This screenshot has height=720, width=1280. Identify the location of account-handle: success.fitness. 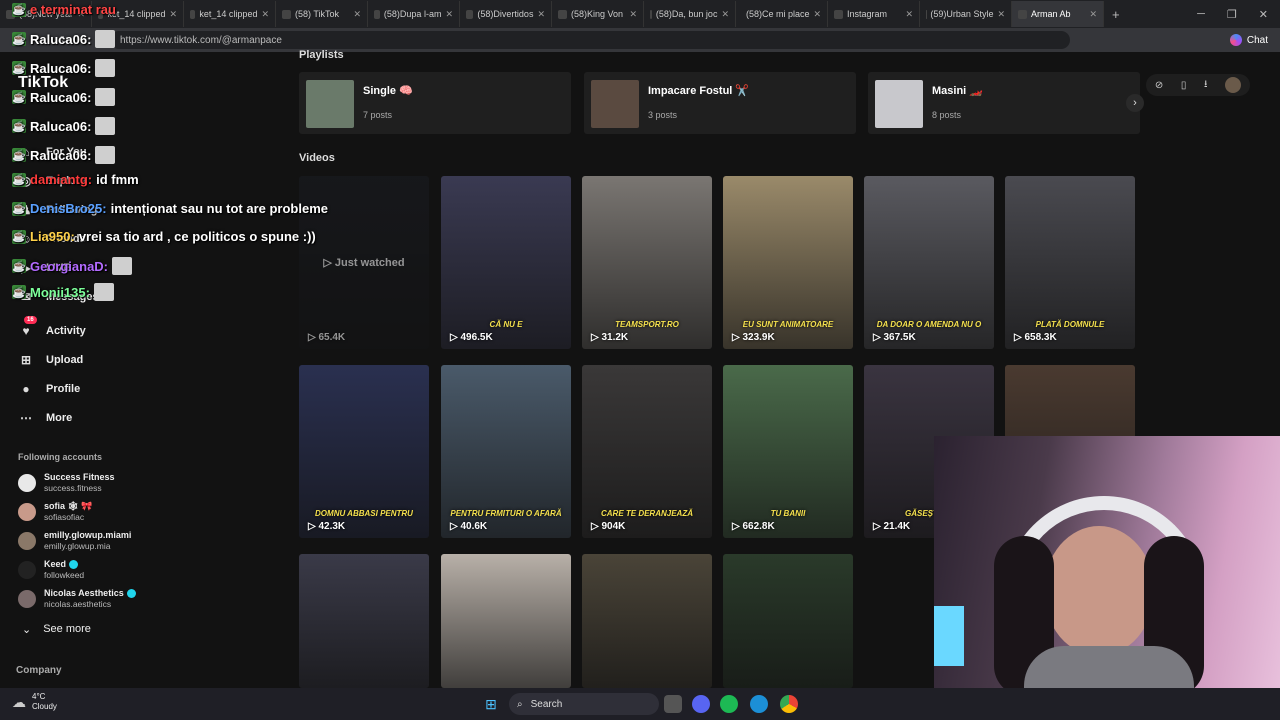
(73, 488).